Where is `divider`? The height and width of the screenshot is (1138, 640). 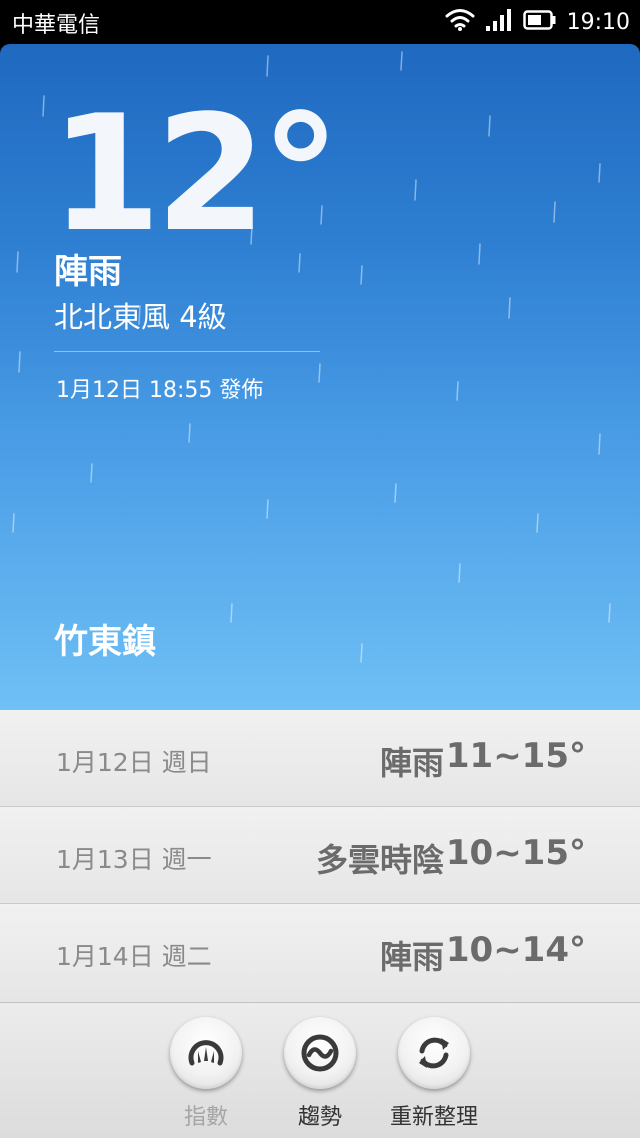 divider is located at coordinates (187, 351).